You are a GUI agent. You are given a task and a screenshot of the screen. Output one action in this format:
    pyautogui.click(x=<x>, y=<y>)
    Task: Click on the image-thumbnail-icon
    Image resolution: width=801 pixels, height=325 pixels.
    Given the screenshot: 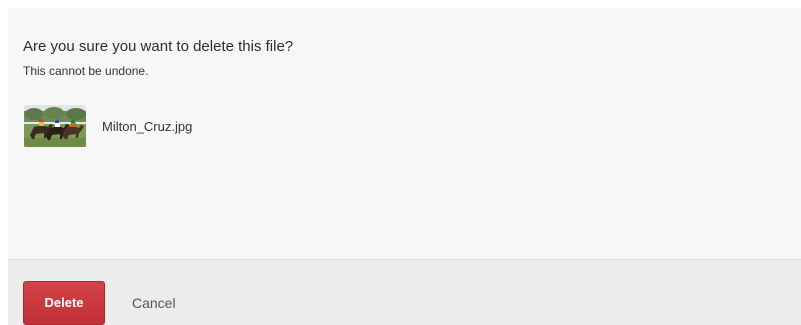 What is the action you would take?
    pyautogui.click(x=55, y=126)
    